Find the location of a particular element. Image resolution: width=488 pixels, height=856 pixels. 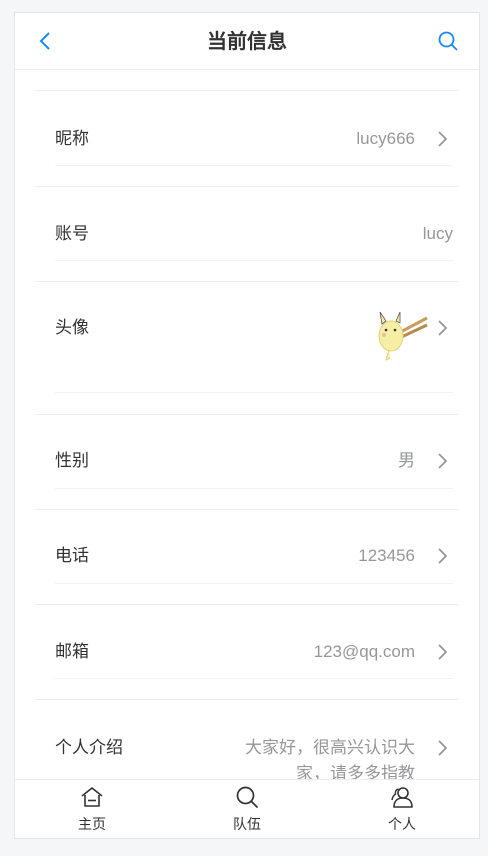

gender-label: 性别 is located at coordinates (72, 461).